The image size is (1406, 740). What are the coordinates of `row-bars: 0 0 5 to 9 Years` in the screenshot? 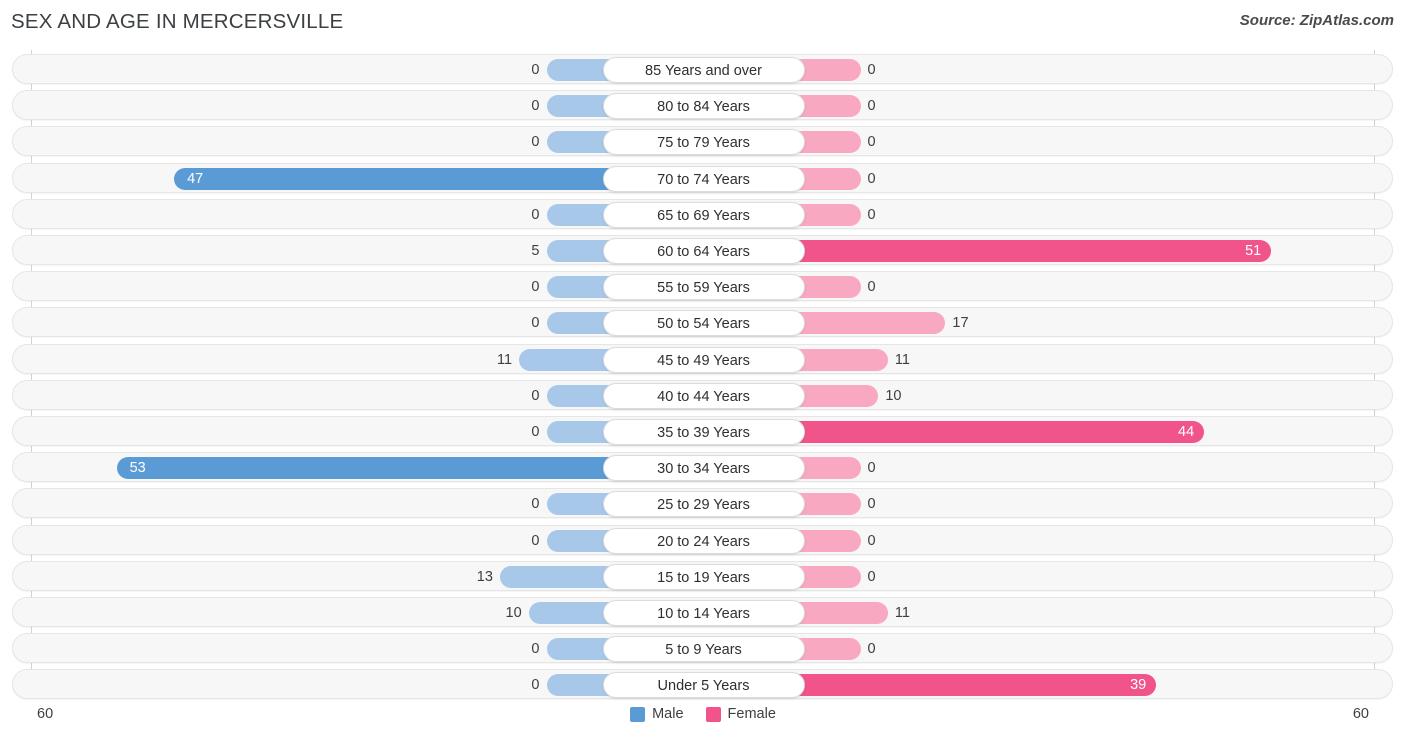 It's located at (703, 649).